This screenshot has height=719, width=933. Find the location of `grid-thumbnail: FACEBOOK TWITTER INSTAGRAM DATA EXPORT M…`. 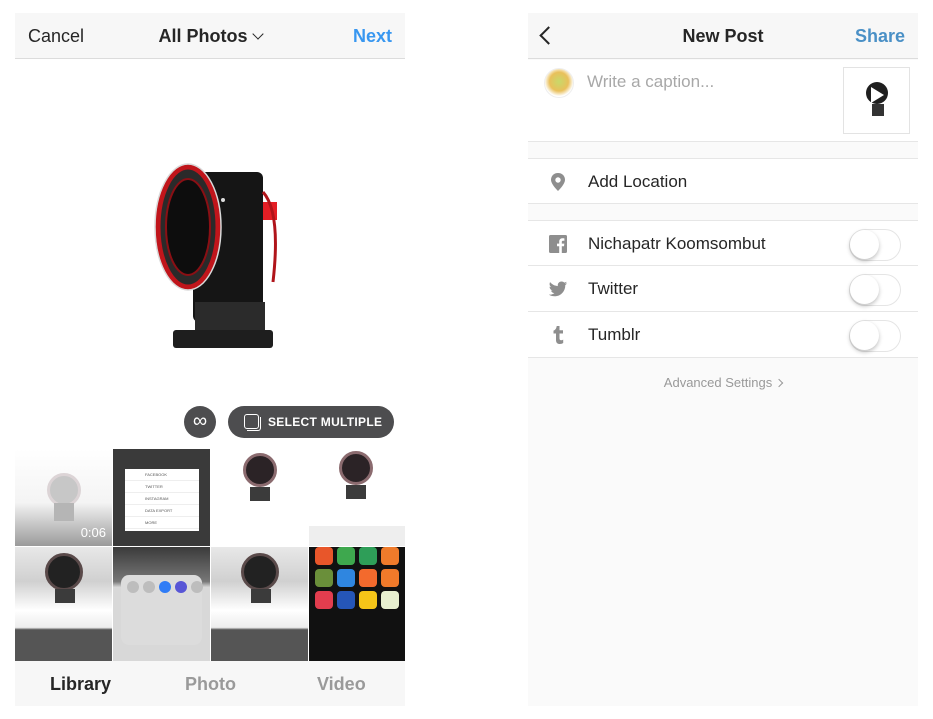

grid-thumbnail: FACEBOOK TWITTER INSTAGRAM DATA EXPORT M… is located at coordinates (161, 497).